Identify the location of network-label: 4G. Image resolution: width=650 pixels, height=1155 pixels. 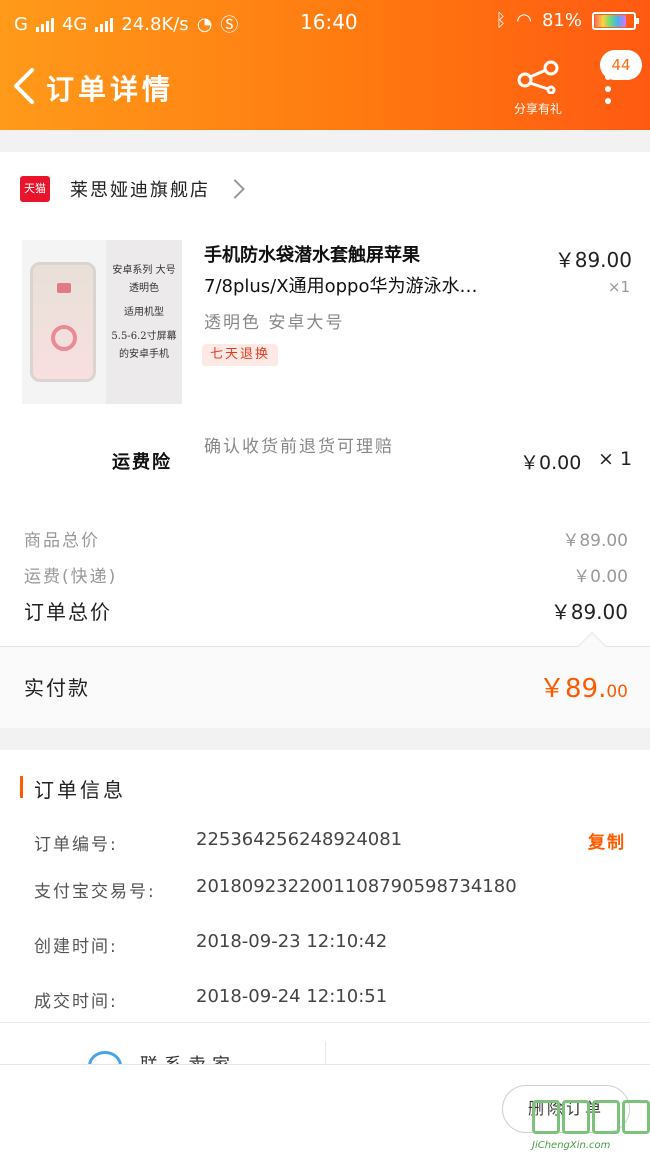
(74, 24).